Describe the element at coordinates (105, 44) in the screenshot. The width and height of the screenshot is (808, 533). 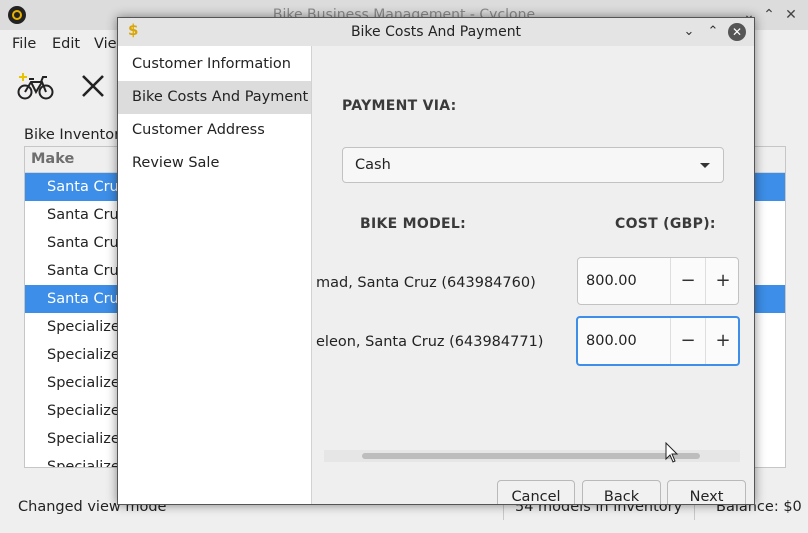
I see `menu-view: Vie` at that location.